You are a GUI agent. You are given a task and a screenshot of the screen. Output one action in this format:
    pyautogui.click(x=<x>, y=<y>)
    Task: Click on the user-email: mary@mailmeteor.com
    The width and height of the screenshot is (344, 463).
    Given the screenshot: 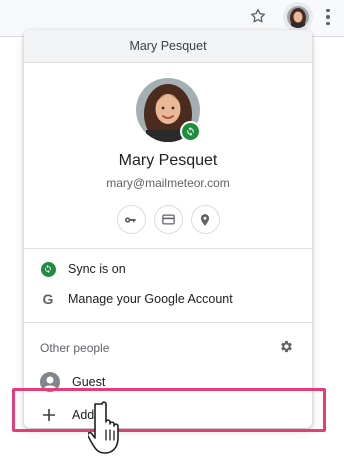 What is the action you would take?
    pyautogui.click(x=168, y=183)
    